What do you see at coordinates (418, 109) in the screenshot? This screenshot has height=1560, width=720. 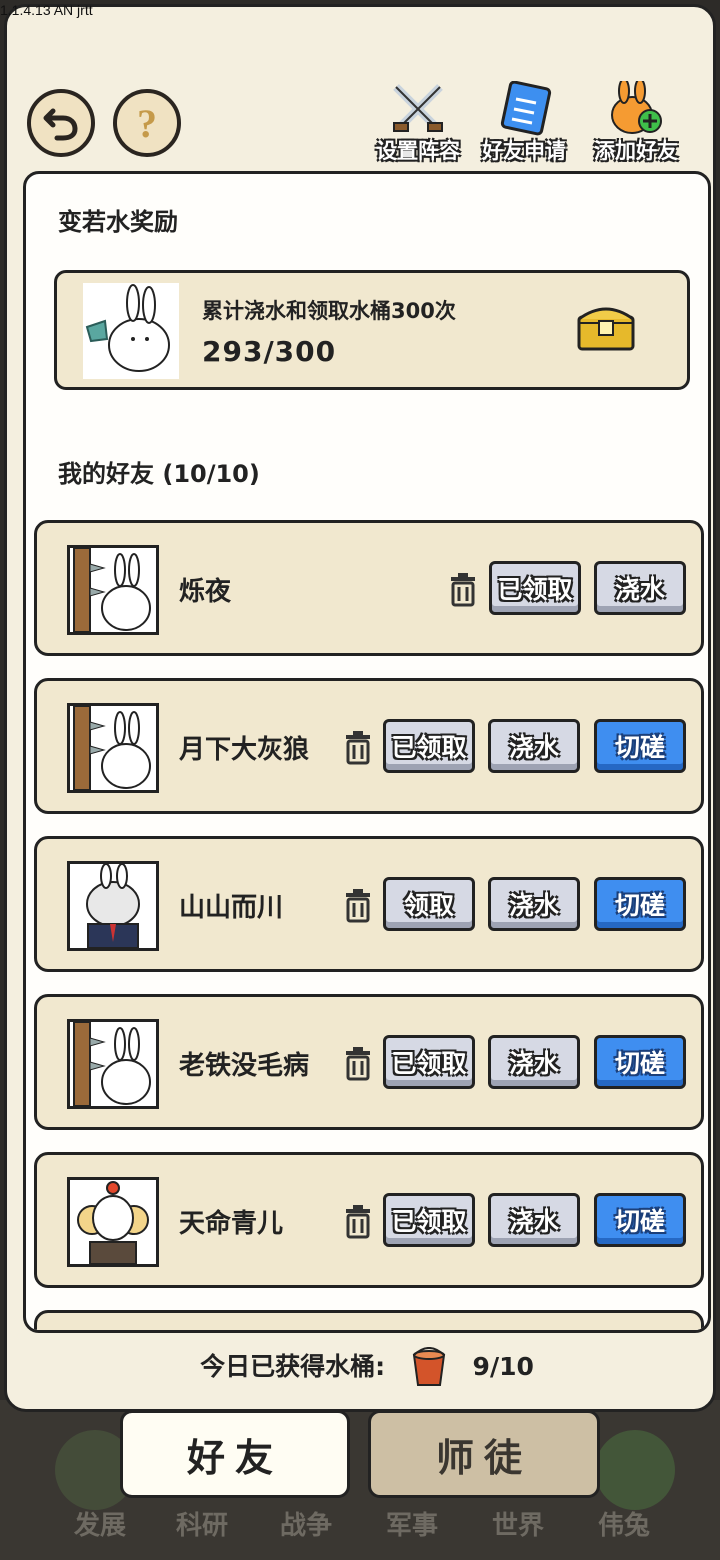 I see `crossed-swords-icon` at bounding box center [418, 109].